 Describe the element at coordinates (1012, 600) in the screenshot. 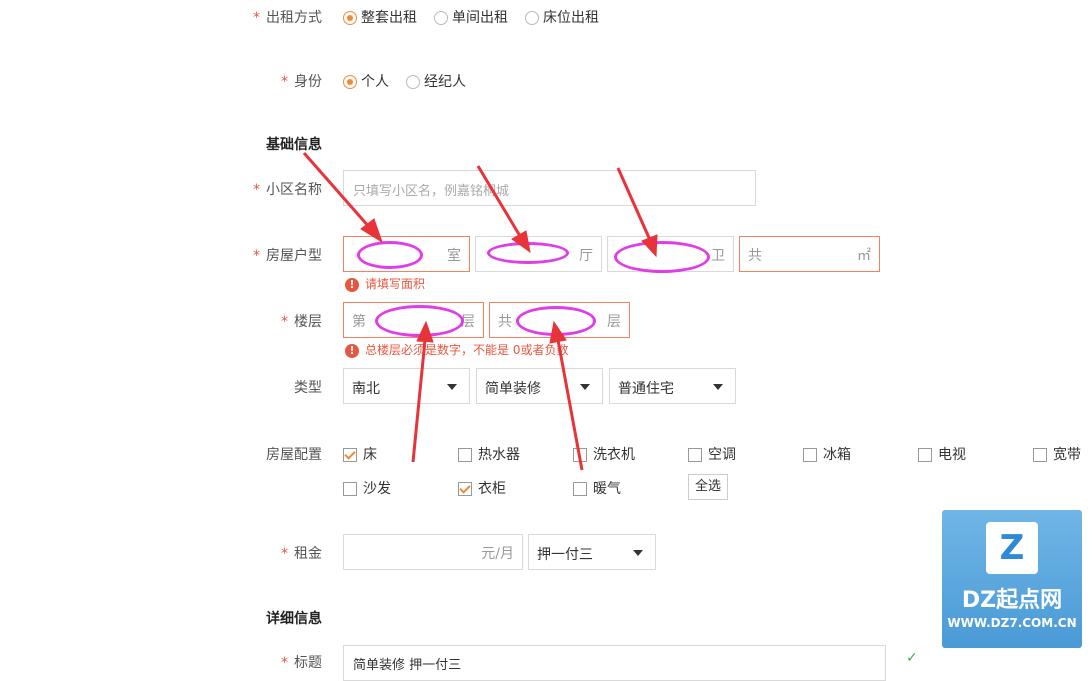

I see `watermark-name: DZ起点网` at that location.